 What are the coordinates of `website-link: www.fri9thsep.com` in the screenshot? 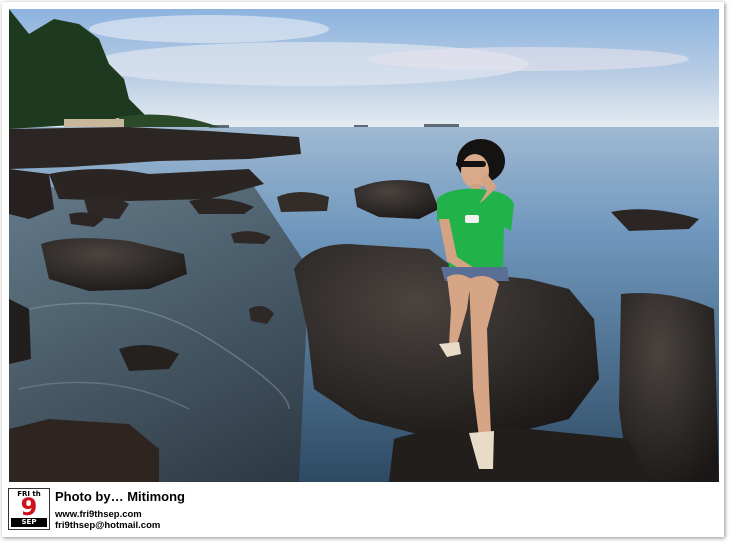 It's located at (98, 514).